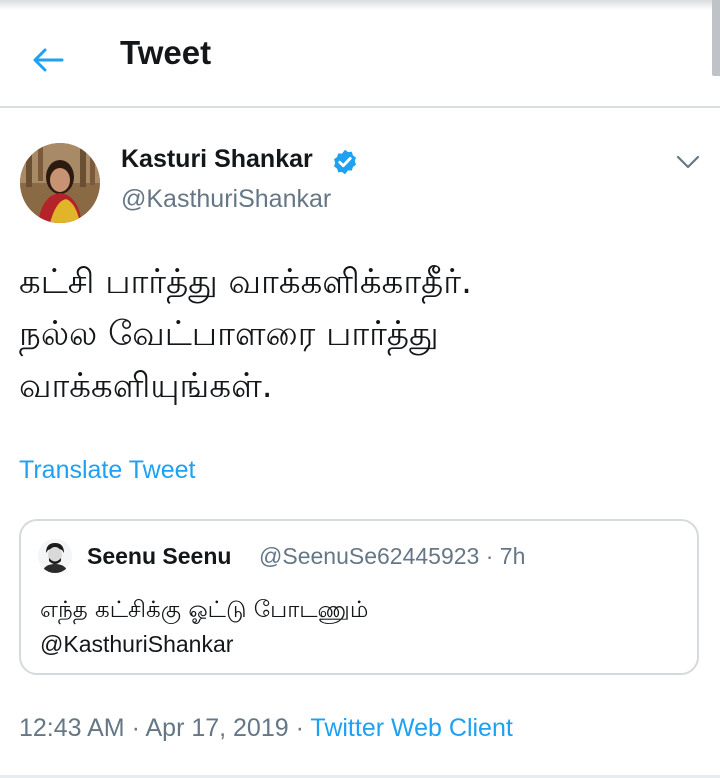 The width and height of the screenshot is (720, 778). What do you see at coordinates (512, 556) in the screenshot?
I see `quoted-timestamp: 7h` at bounding box center [512, 556].